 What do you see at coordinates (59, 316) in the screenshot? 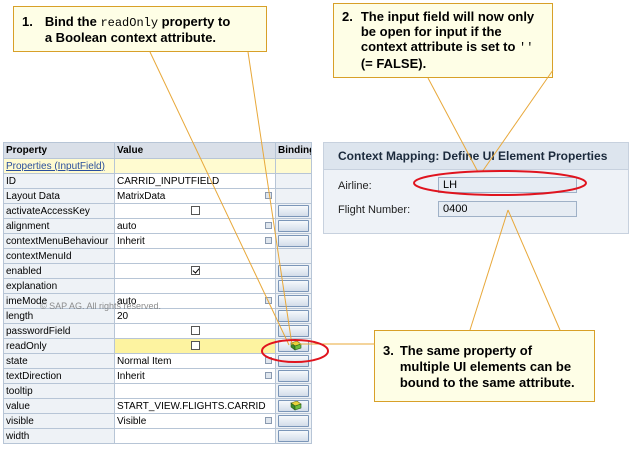
I see `property-name: length` at bounding box center [59, 316].